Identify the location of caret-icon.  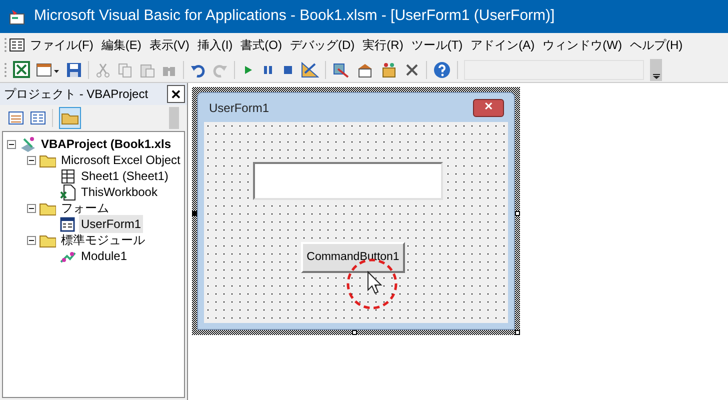
(656, 76).